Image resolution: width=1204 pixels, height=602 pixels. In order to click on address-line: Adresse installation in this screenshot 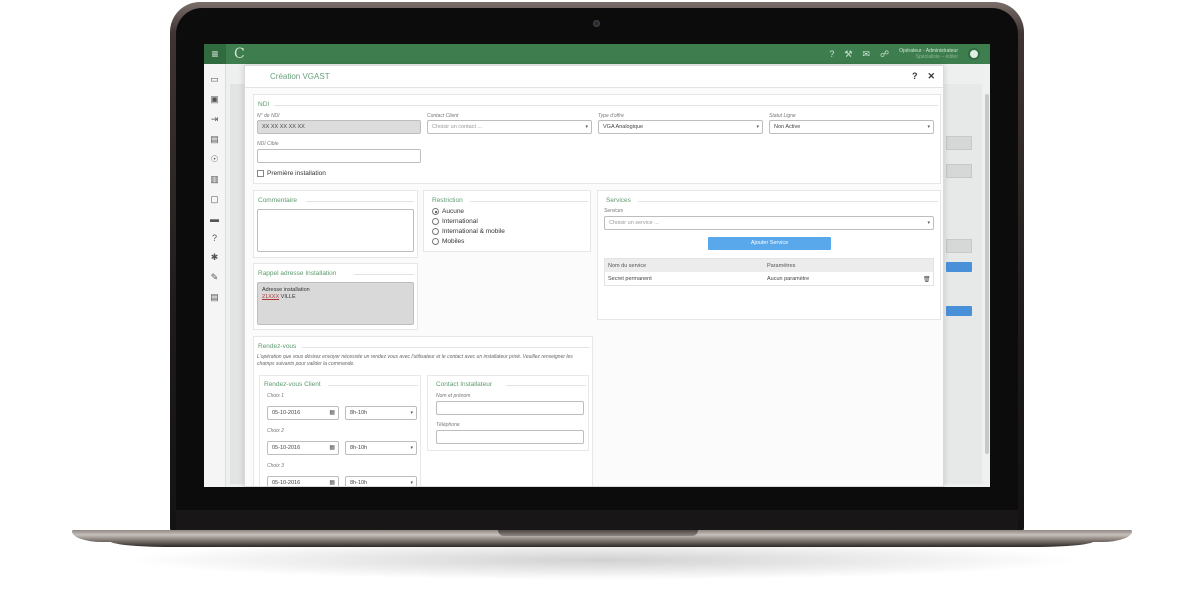, I will do `click(286, 290)`.